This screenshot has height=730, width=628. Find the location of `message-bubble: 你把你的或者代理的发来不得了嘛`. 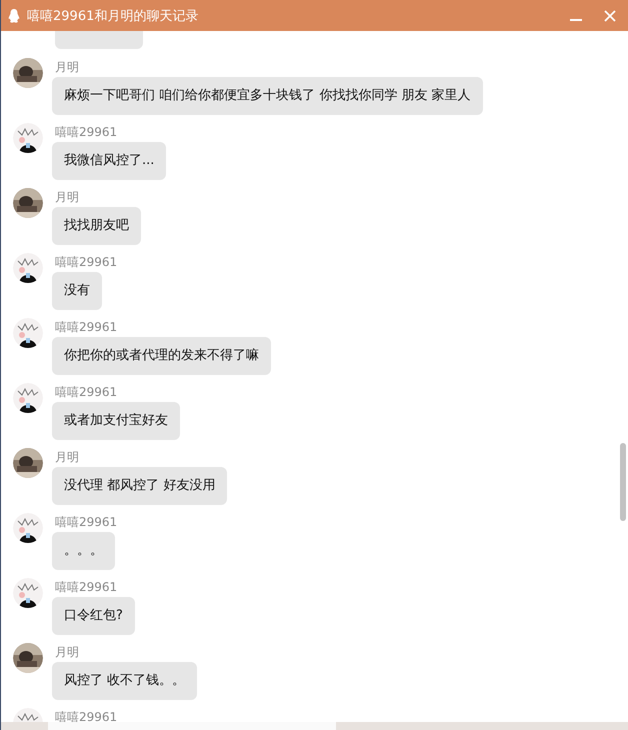

message-bubble: 你把你的或者代理的发来不得了嘛 is located at coordinates (161, 356).